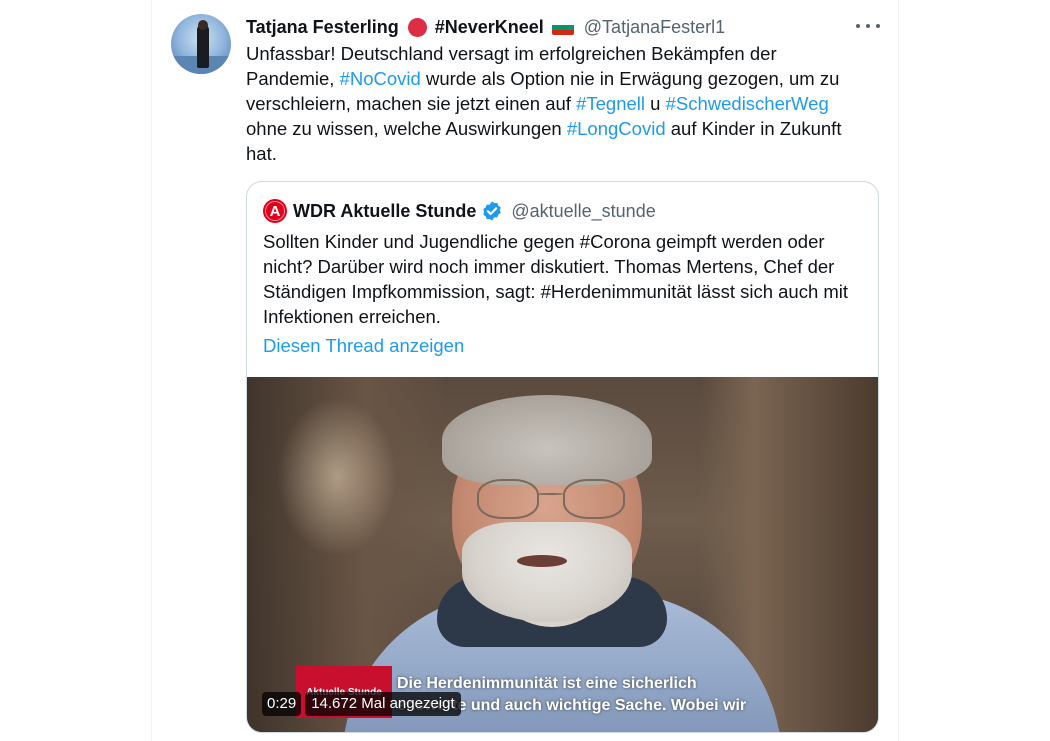 Image resolution: width=1050 pixels, height=741 pixels. I want to click on quoted-tweet-header: A WDR Aktuelle Stunde @aktuelle_stunde, so click(459, 211).